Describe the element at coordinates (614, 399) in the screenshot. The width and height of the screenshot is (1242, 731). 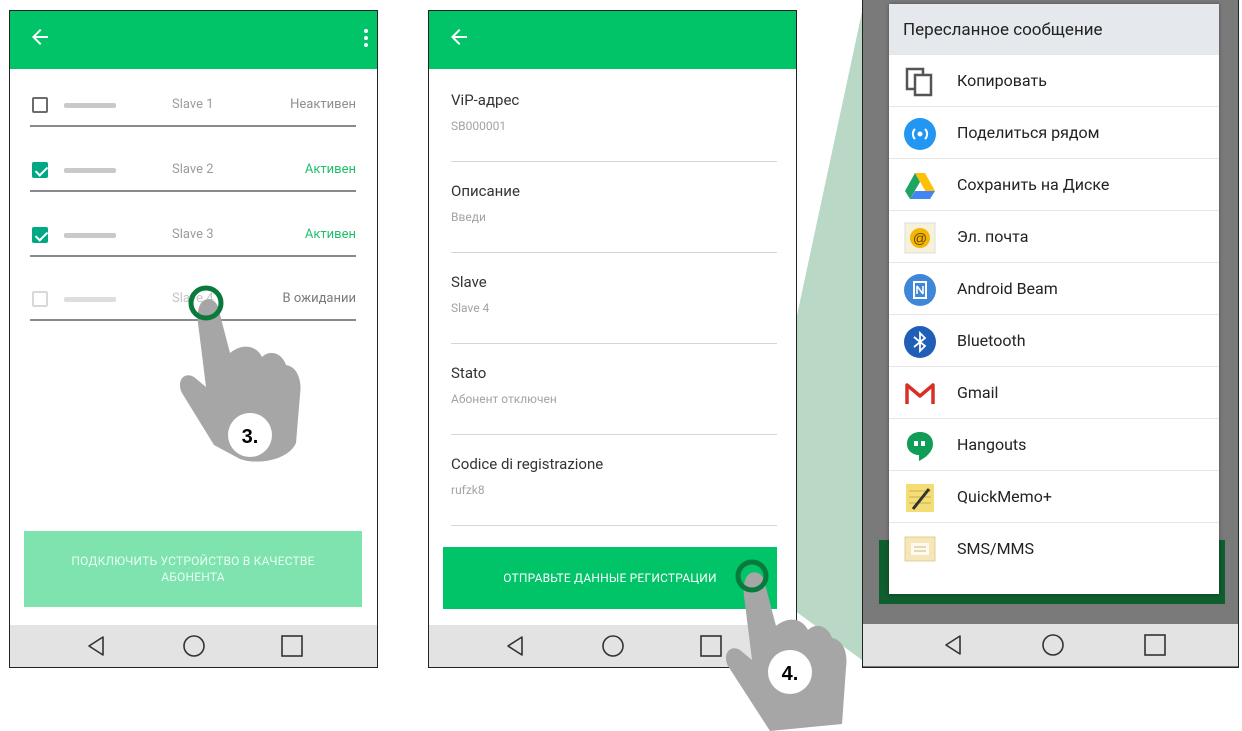
I see `status-field: Stato Абонент отключен` at that location.